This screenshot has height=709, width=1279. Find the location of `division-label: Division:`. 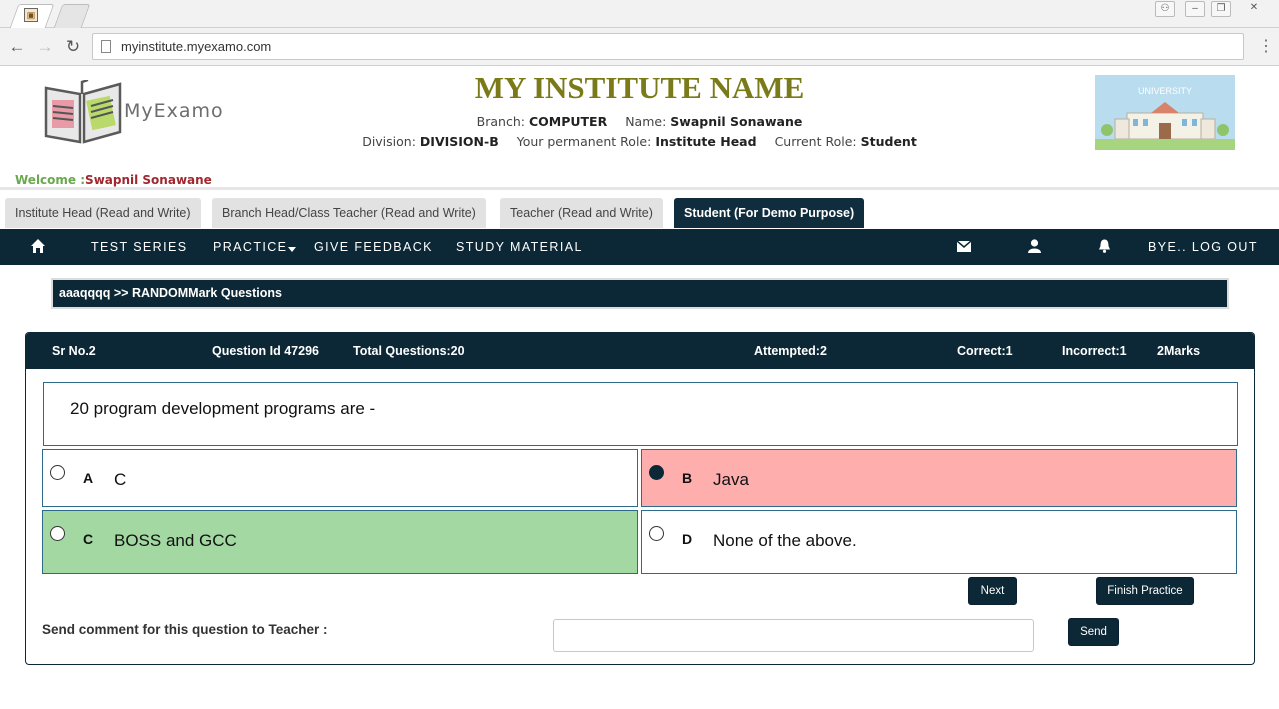

division-label: Division: is located at coordinates (389, 141).